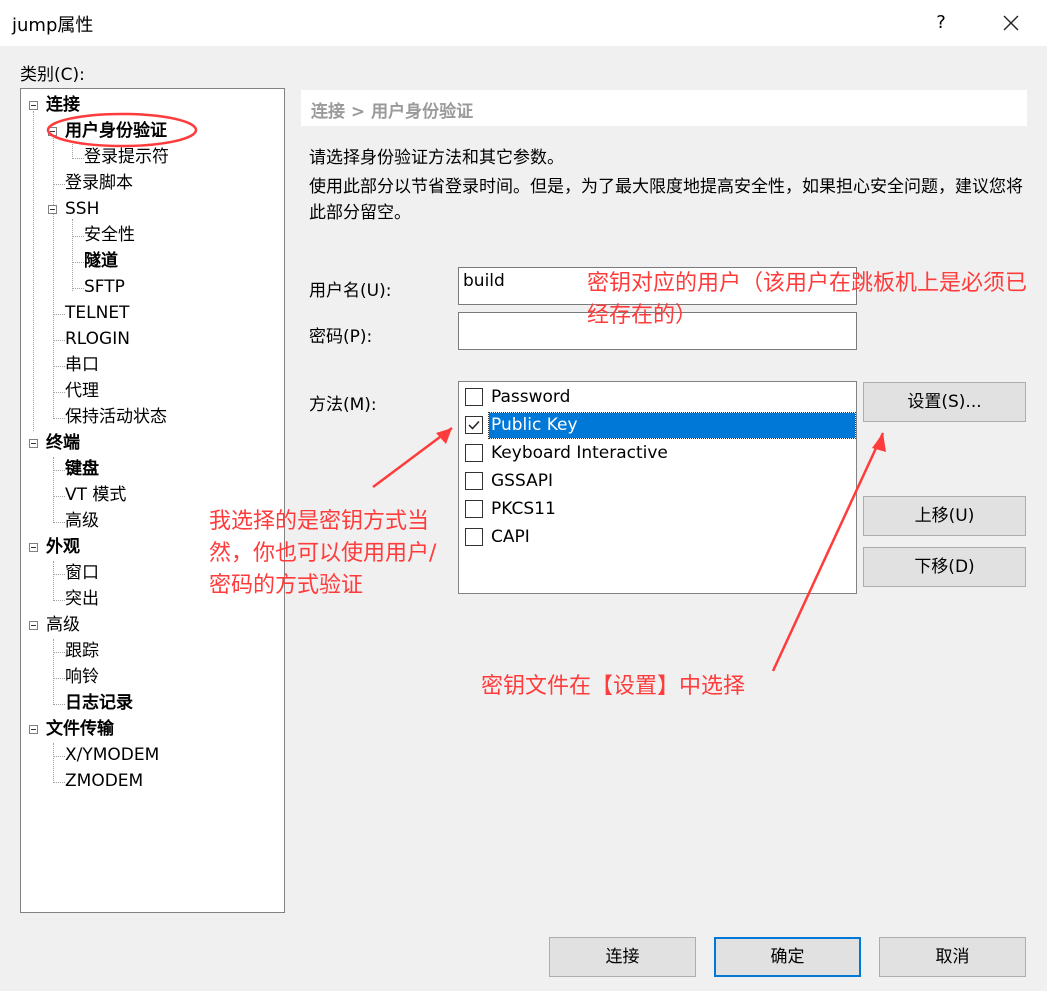 The height and width of the screenshot is (991, 1047). I want to click on tree-item-proxy: 代理, so click(82, 391).